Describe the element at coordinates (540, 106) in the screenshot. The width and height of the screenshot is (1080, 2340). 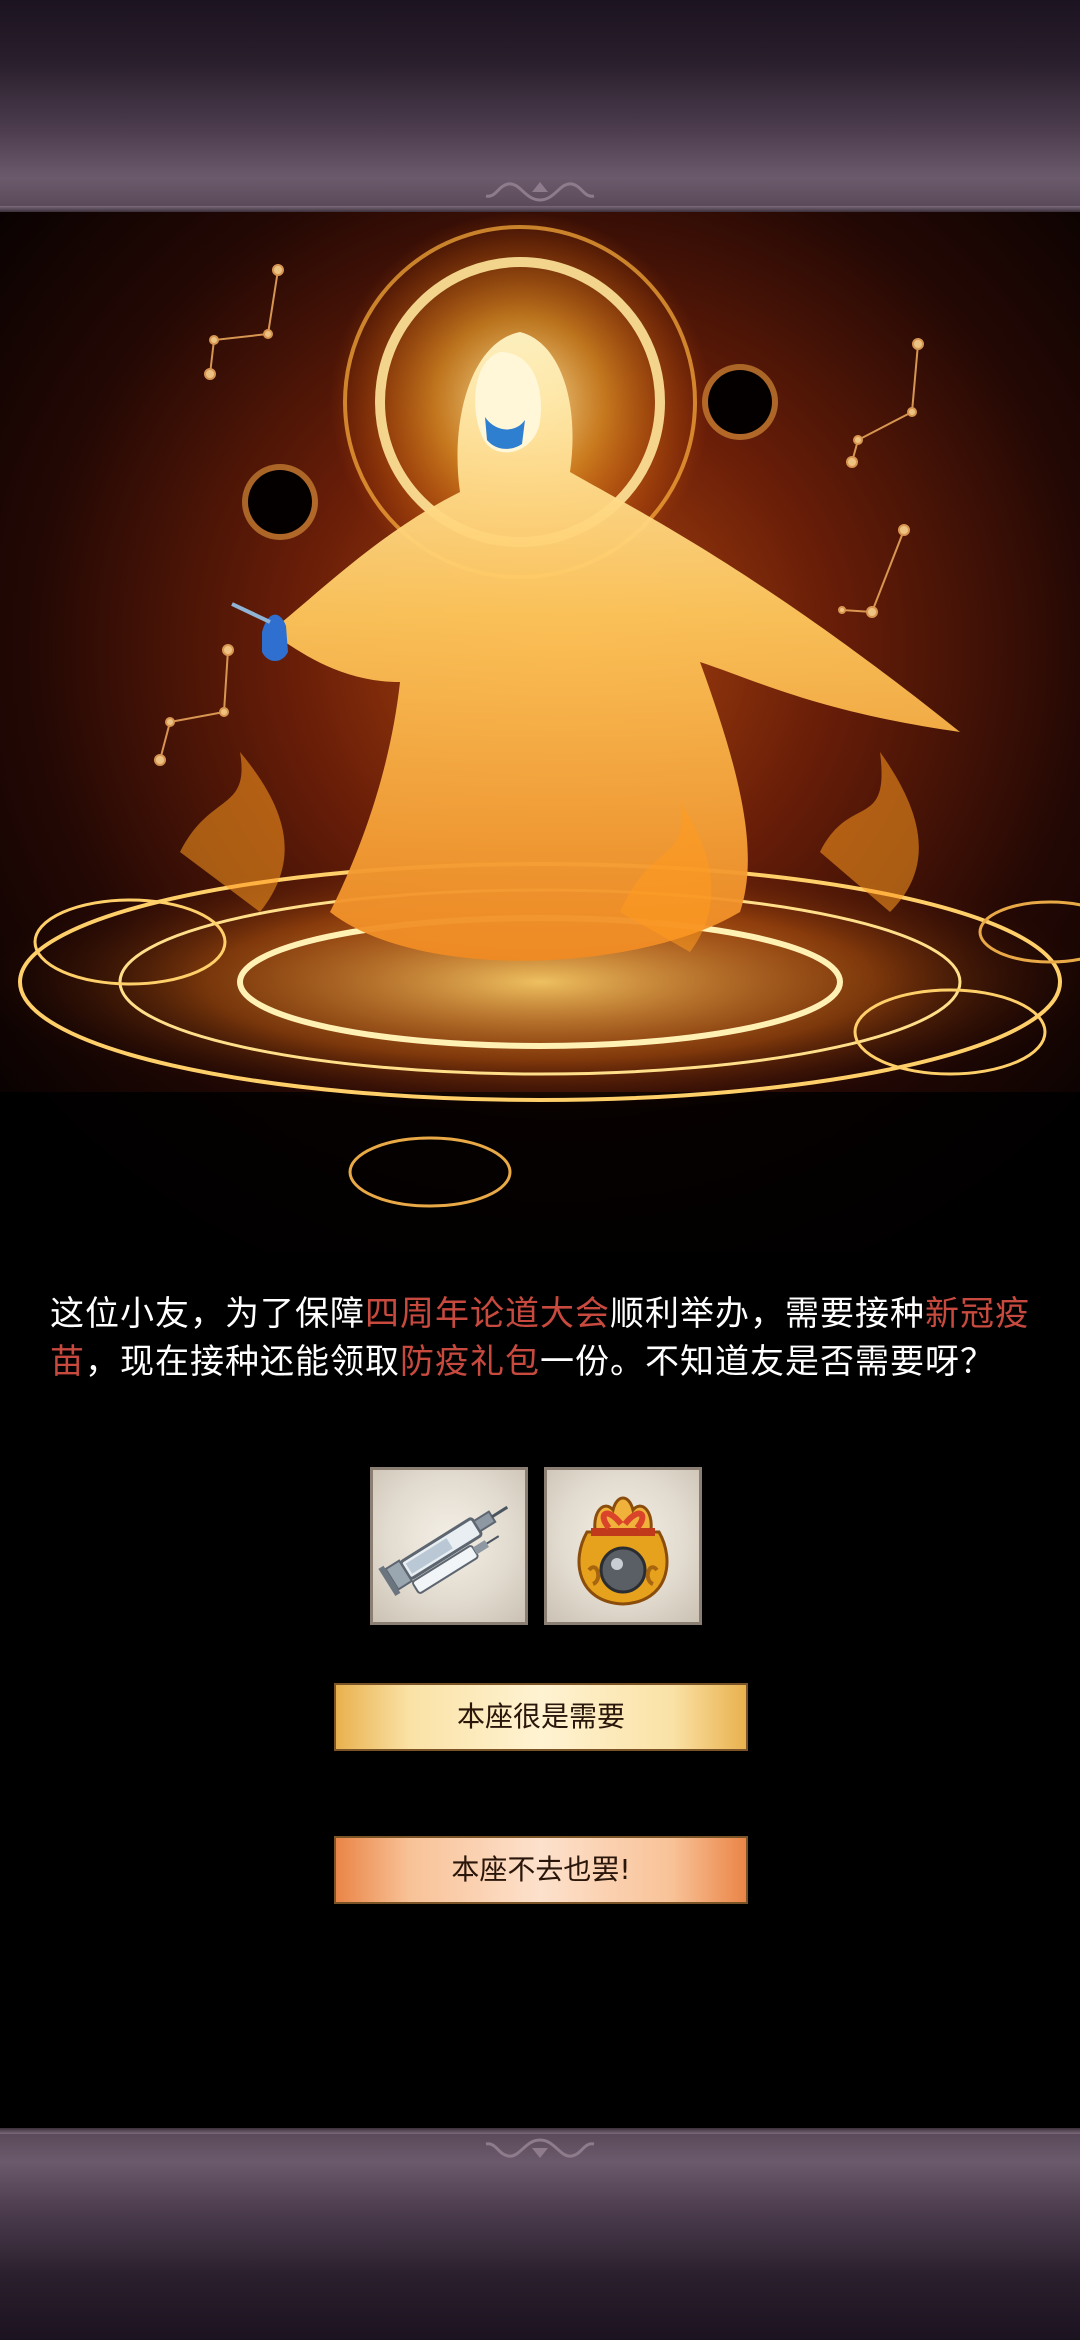
I see `top-frame-band` at that location.